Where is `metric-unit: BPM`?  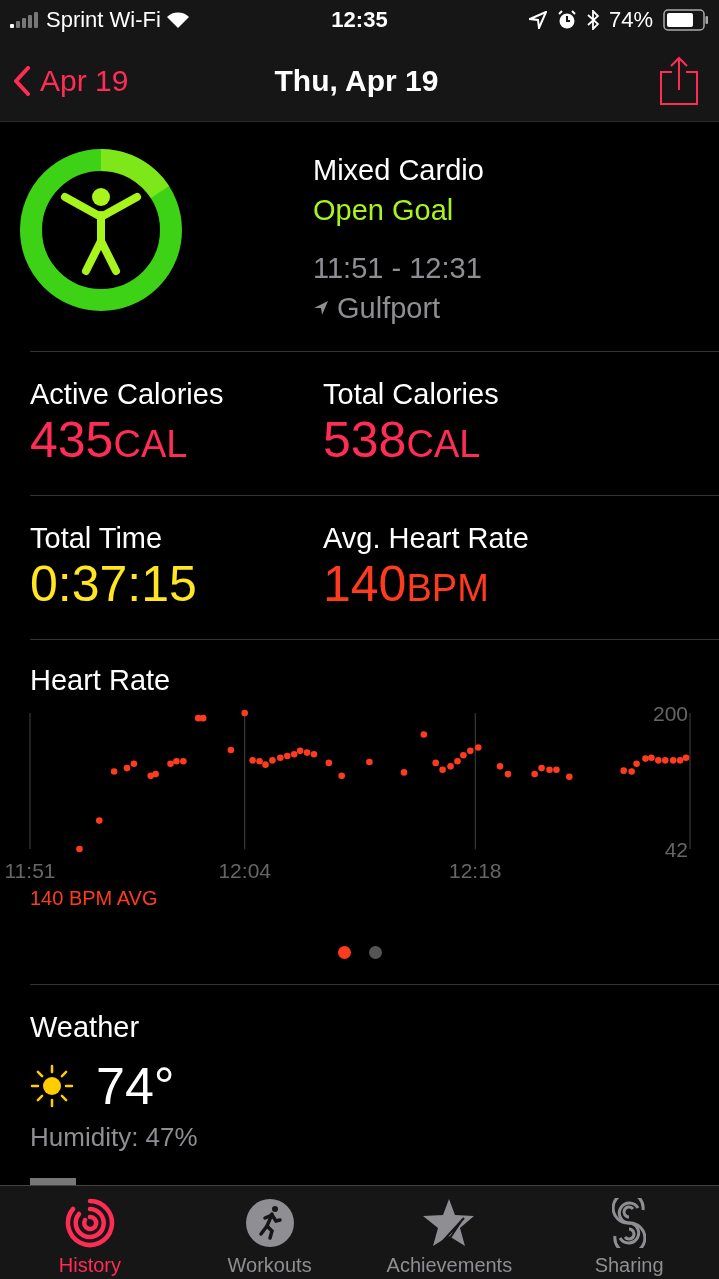 metric-unit: BPM is located at coordinates (447, 588).